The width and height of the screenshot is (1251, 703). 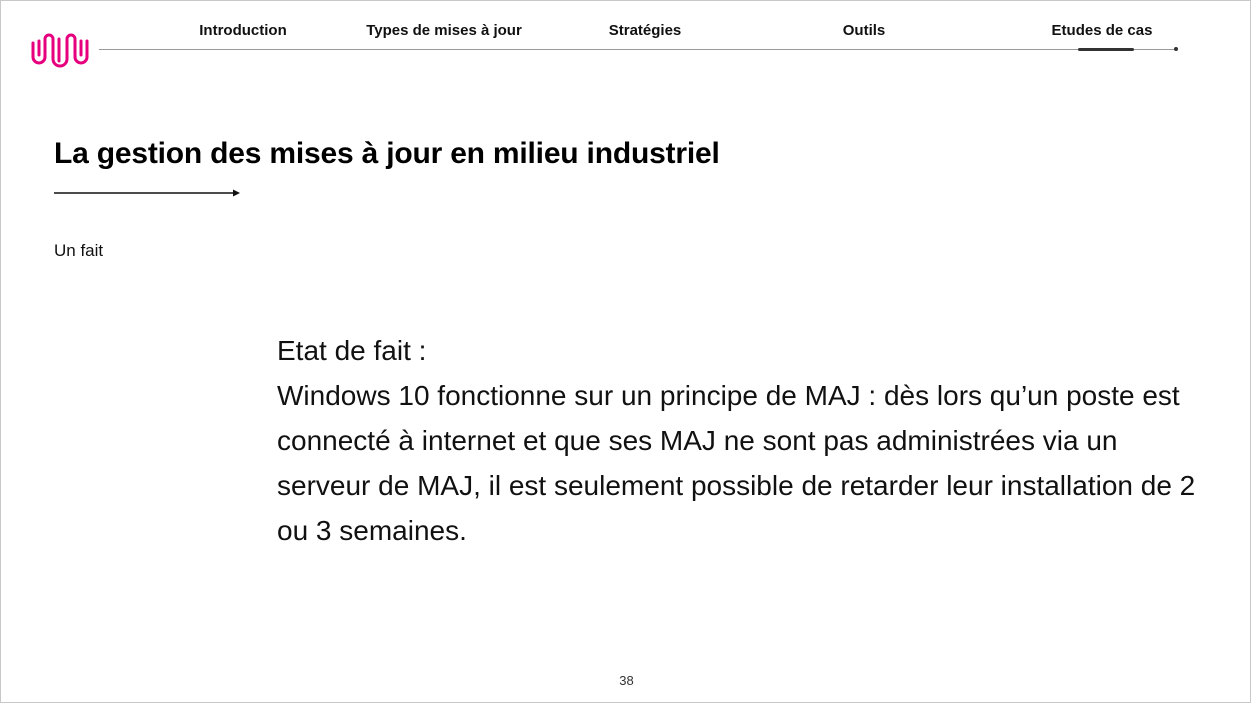 I want to click on nav-item-strategies: Stratégies, so click(x=645, y=30).